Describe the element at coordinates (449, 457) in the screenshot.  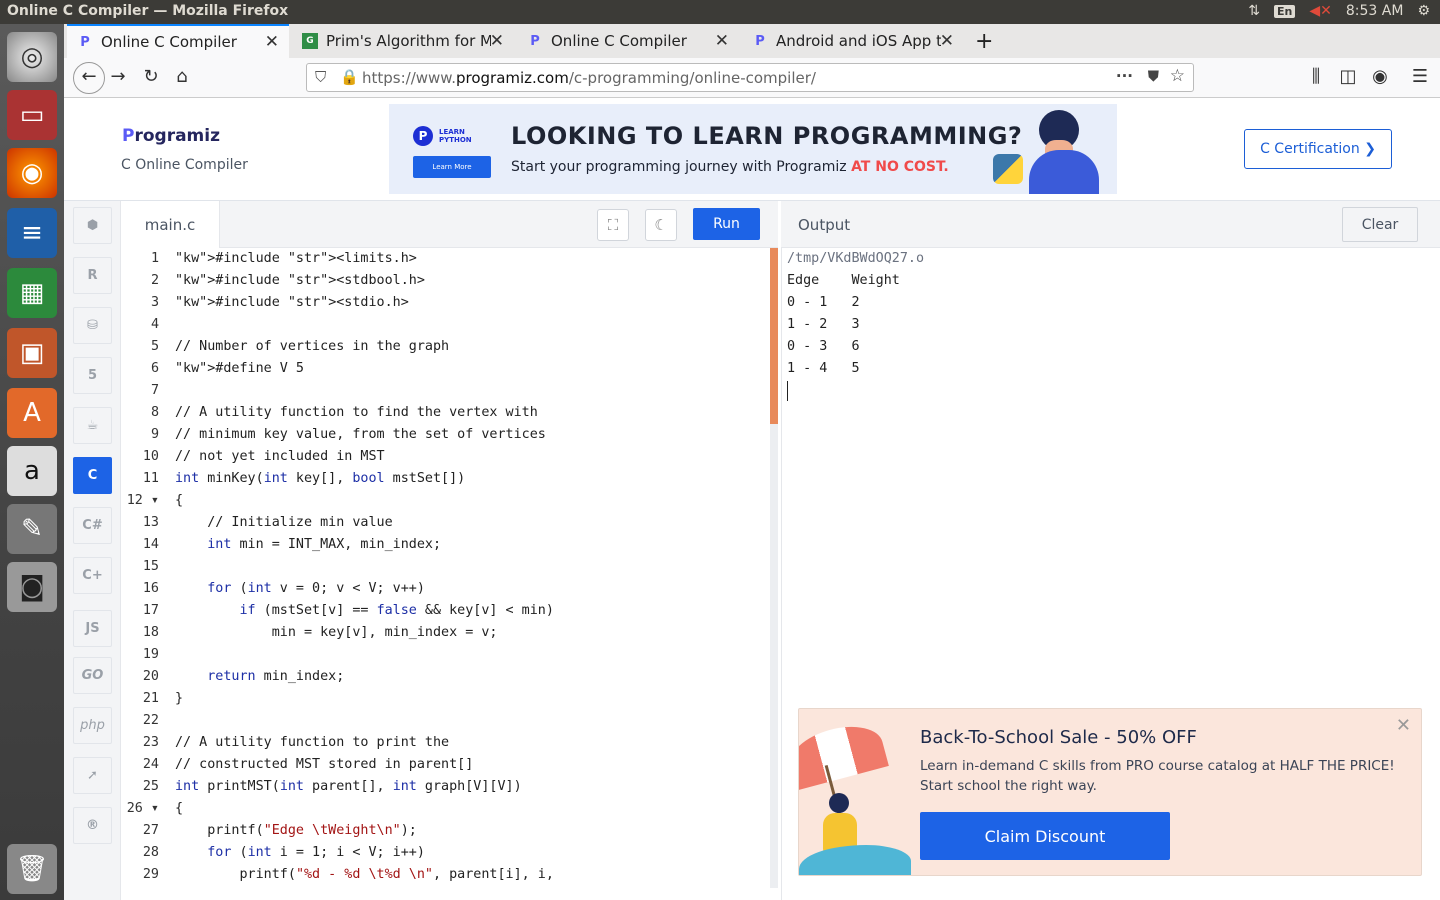
I see `code-line: 10 // not yet included in MST` at that location.